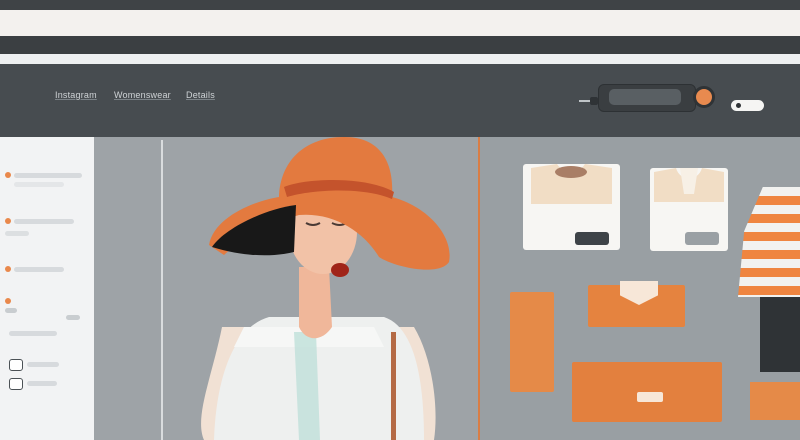  What do you see at coordinates (76, 95) in the screenshot?
I see `nav-item-1: Instagram` at bounding box center [76, 95].